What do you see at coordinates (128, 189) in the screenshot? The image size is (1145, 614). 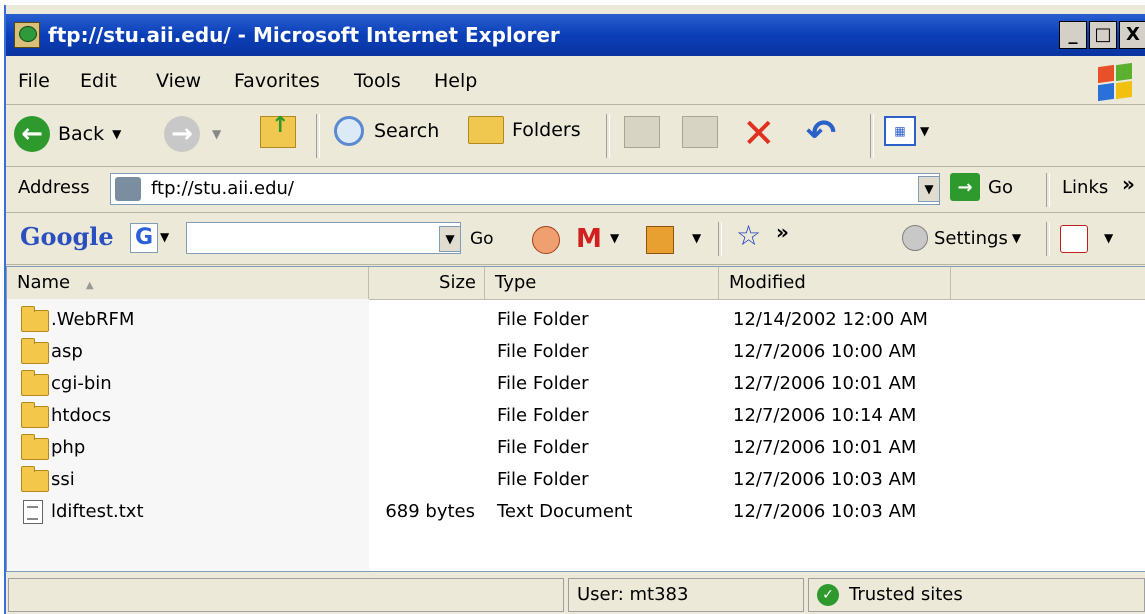 I see `ftp-site-icon` at bounding box center [128, 189].